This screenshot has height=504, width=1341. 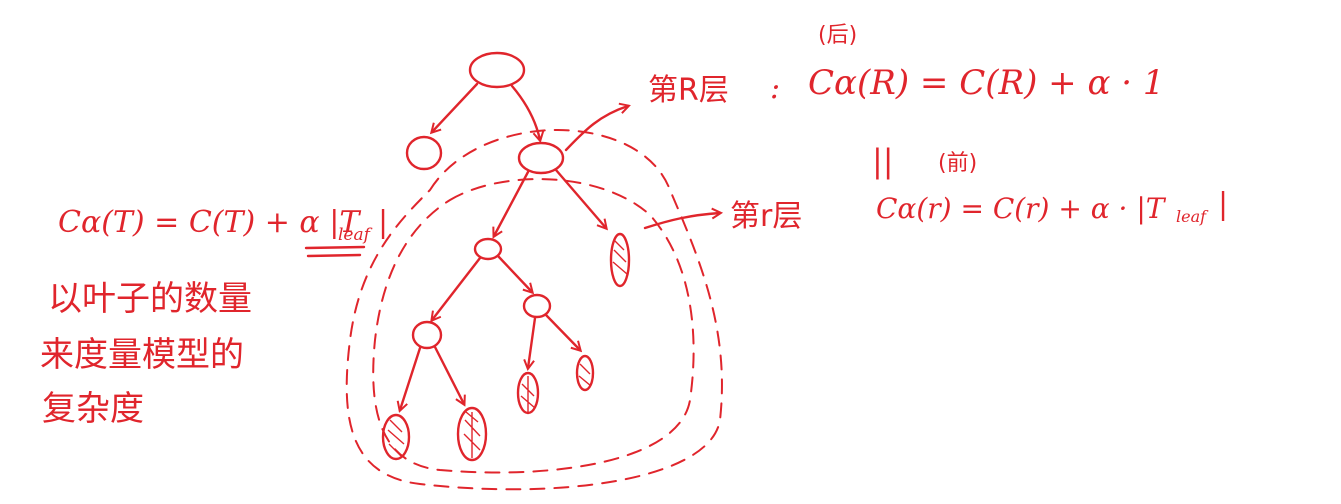 I want to click on layer-R-colon: :, so click(x=775, y=88).